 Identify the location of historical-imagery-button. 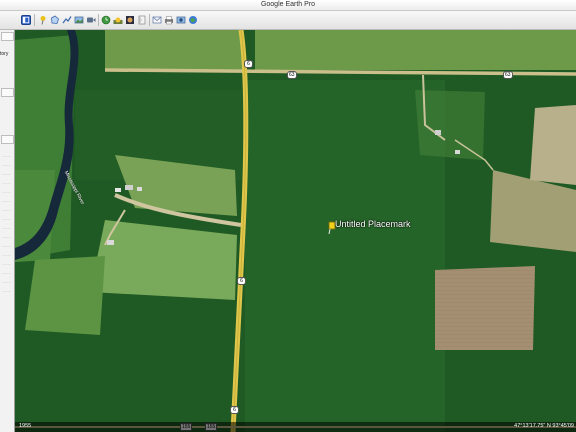
(106, 20).